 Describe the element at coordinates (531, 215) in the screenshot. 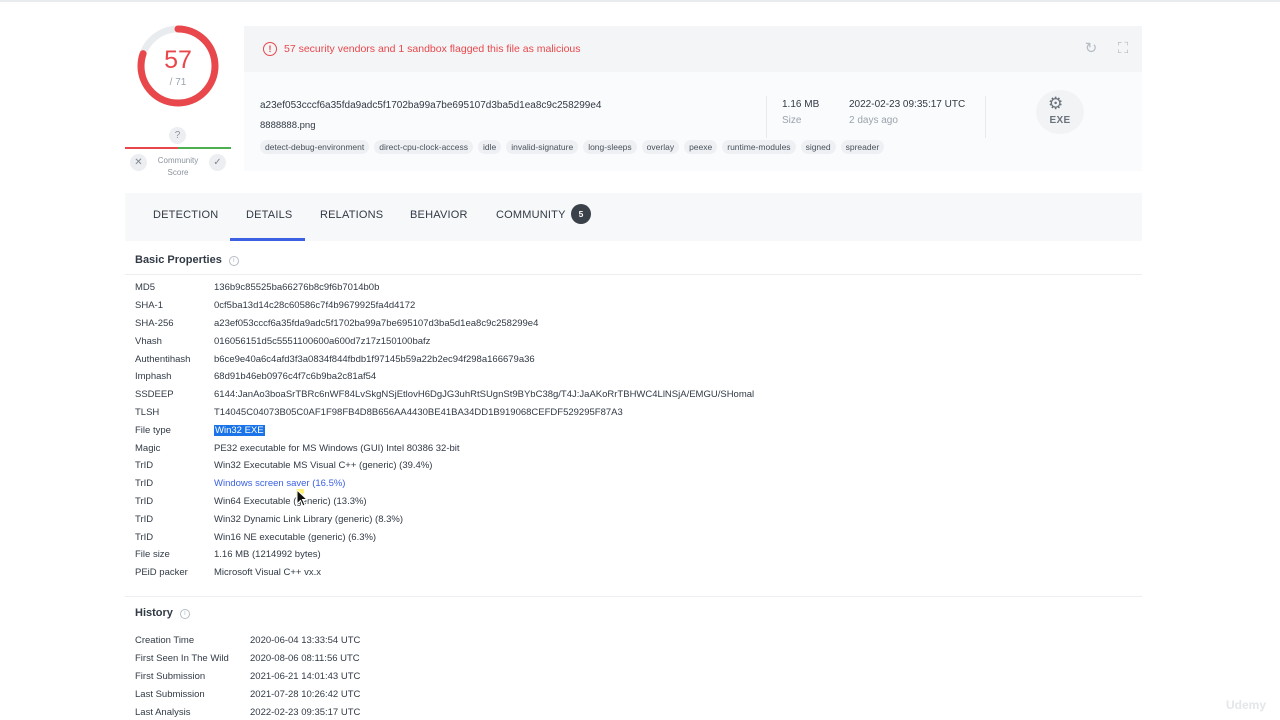

I see `tab-community: COMMUNITY` at that location.